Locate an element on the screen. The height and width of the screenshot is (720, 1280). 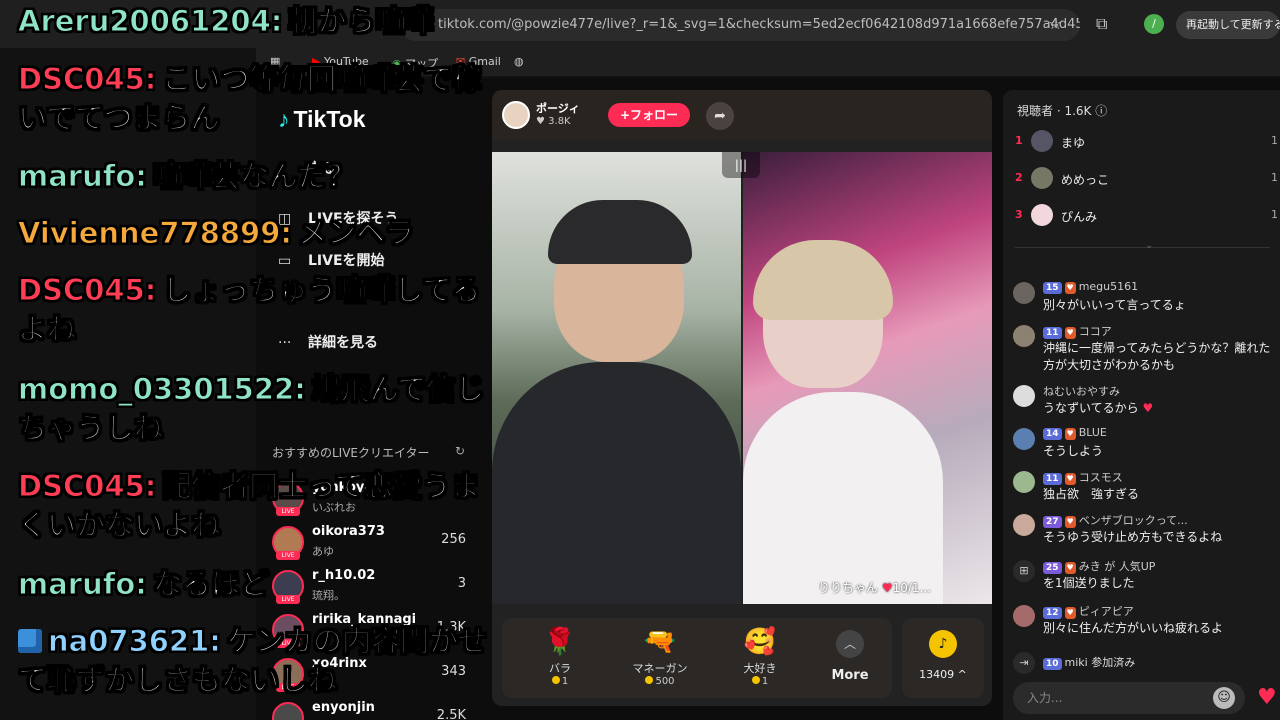
top-viewer: 2 めめっこ 1 is located at coordinates (1146, 179).